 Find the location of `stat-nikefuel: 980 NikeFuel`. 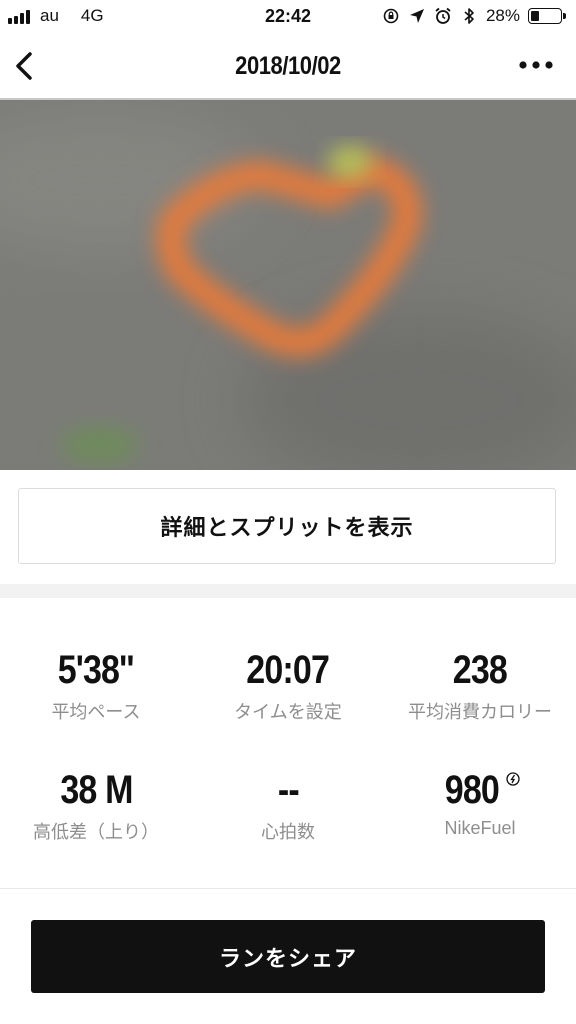

stat-nikefuel: 980 NikeFuel is located at coordinates (480, 803).